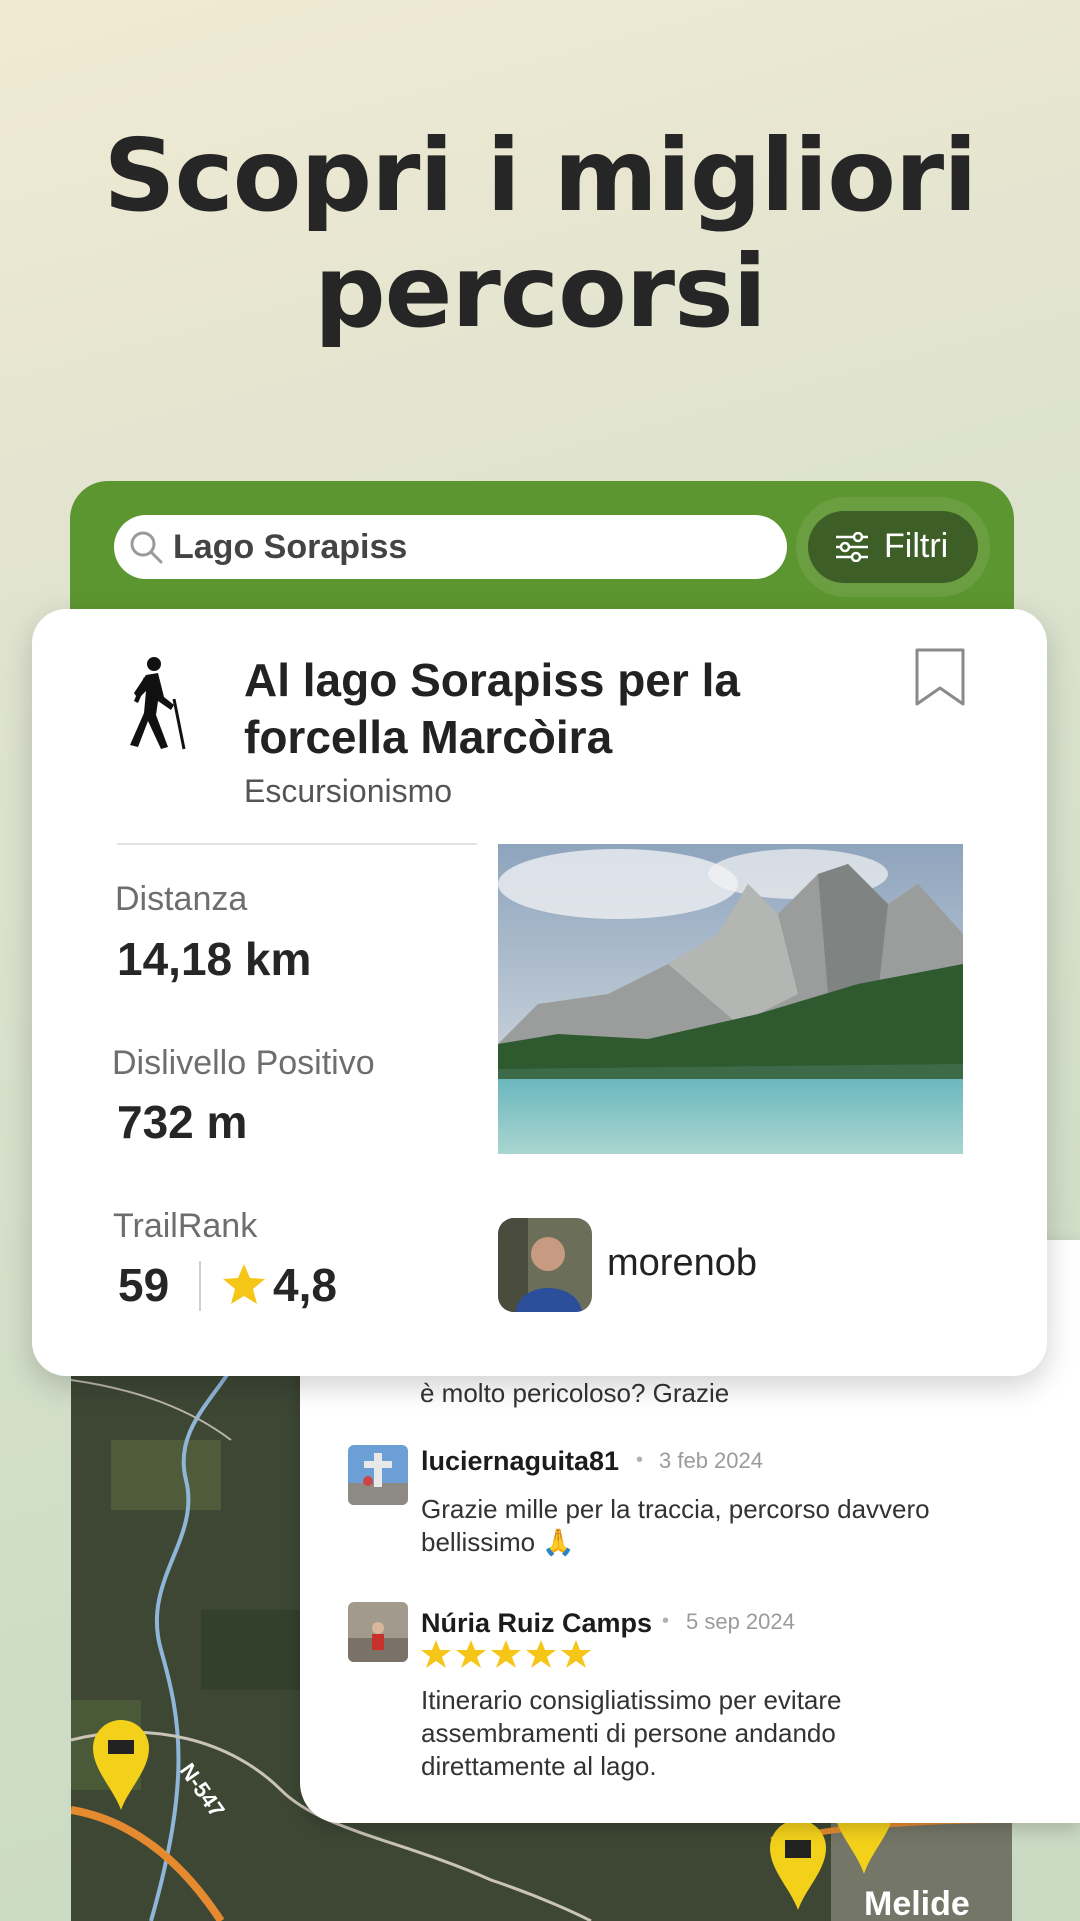 The width and height of the screenshot is (1080, 1921). I want to click on rating-value: 4,8, so click(305, 1285).